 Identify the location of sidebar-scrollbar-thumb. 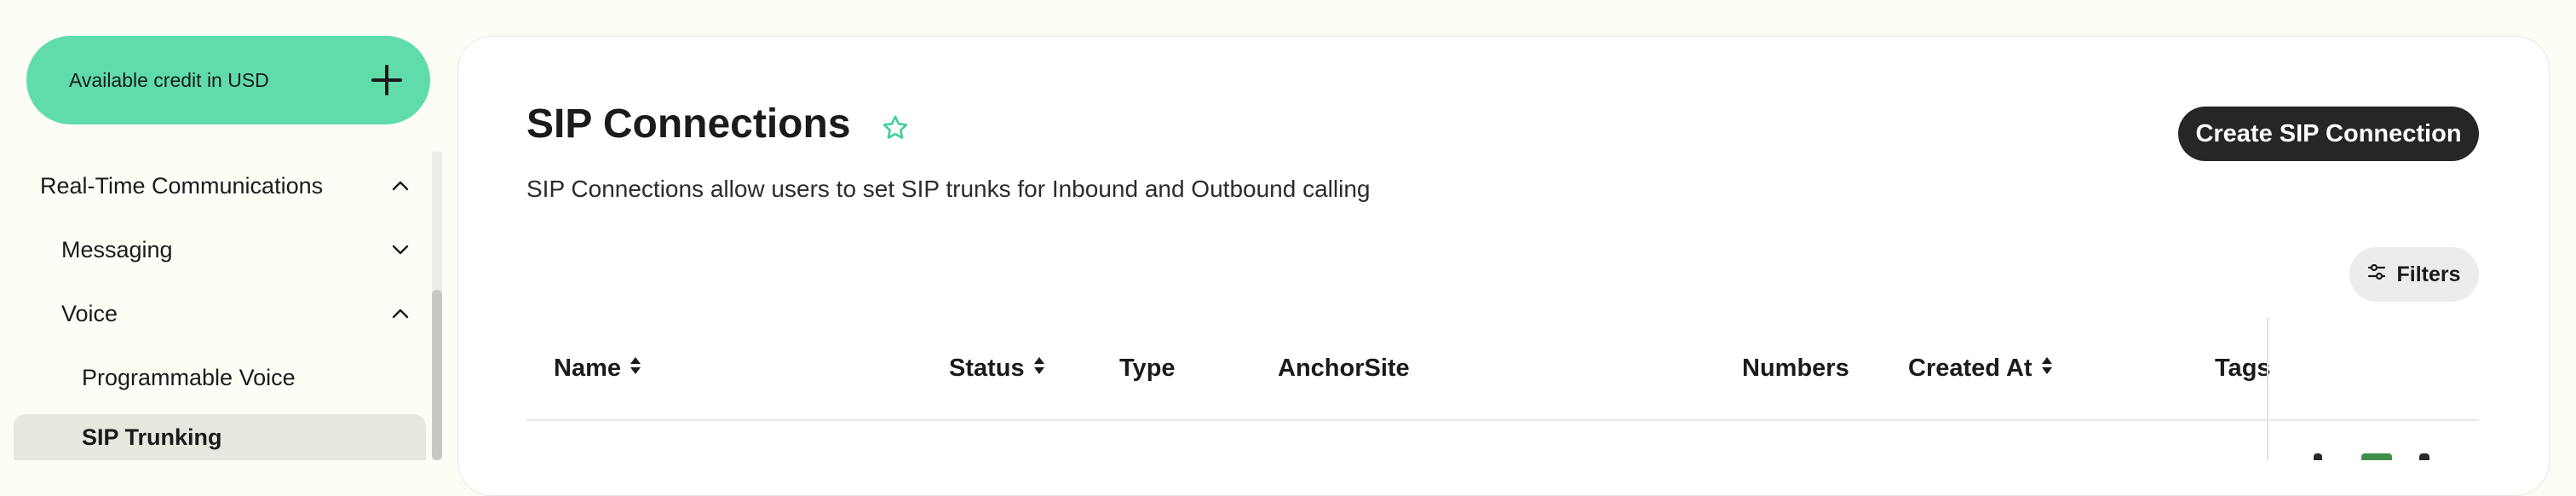
(437, 375).